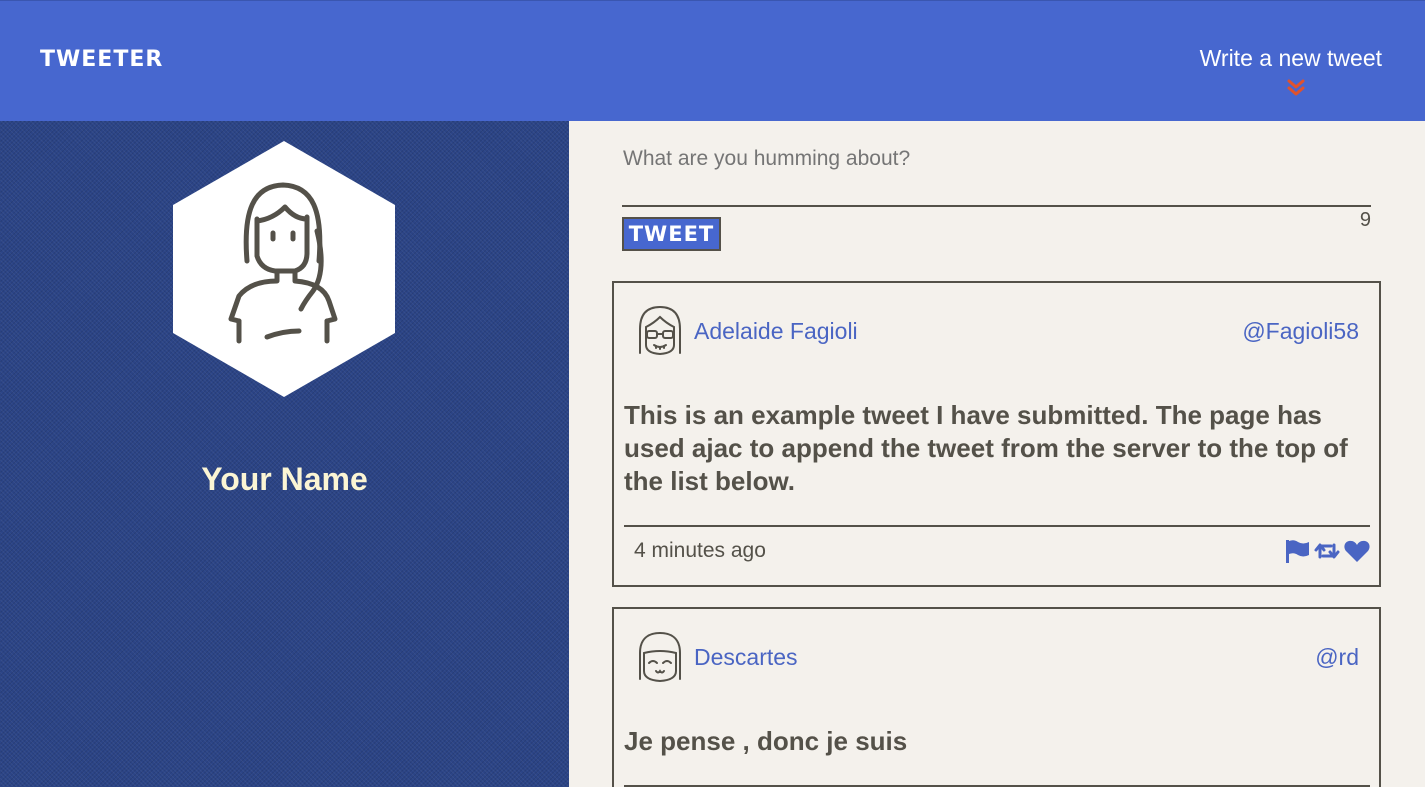  I want to click on brand-logo: TWEETER, so click(101, 59).